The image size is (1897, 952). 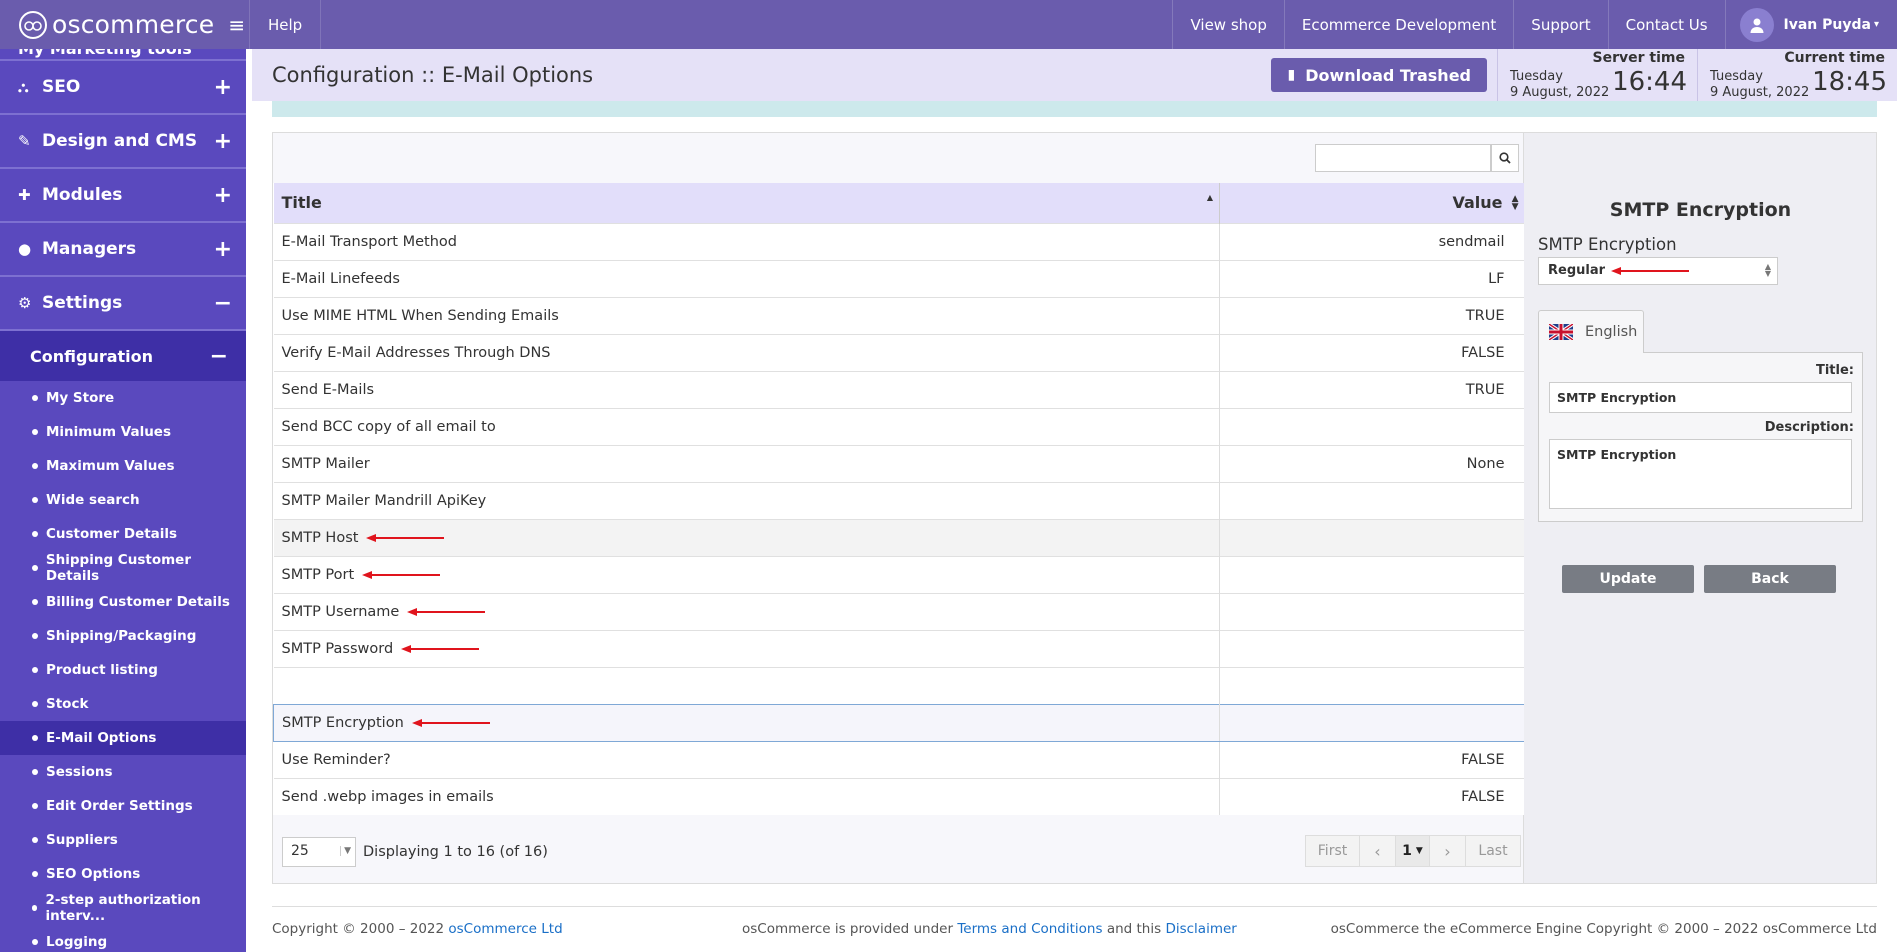 What do you see at coordinates (340, 278) in the screenshot?
I see `row-title: E-Mail Linefeeds` at bounding box center [340, 278].